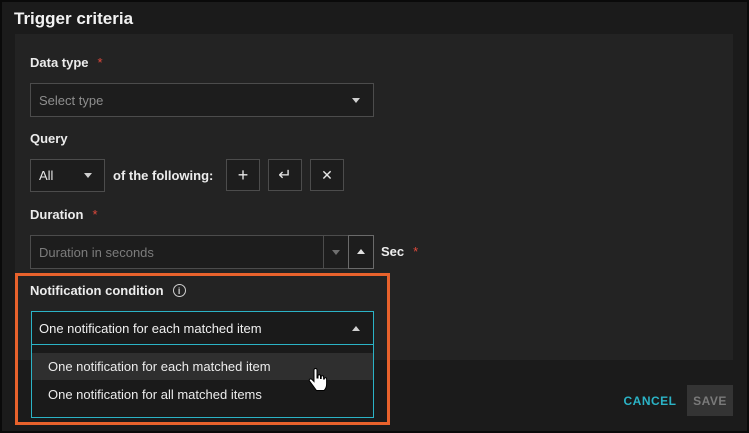 This screenshot has width=749, height=433. Describe the element at coordinates (46, 175) in the screenshot. I see `query-scope-value: All` at that location.